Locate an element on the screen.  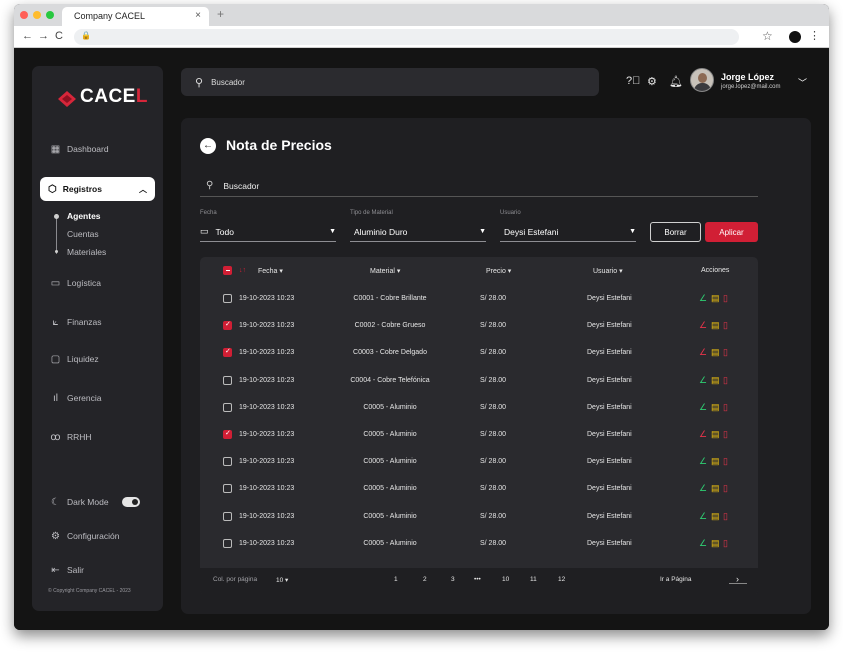
forward-arrow-icon: → is located at coordinates (43, 36).